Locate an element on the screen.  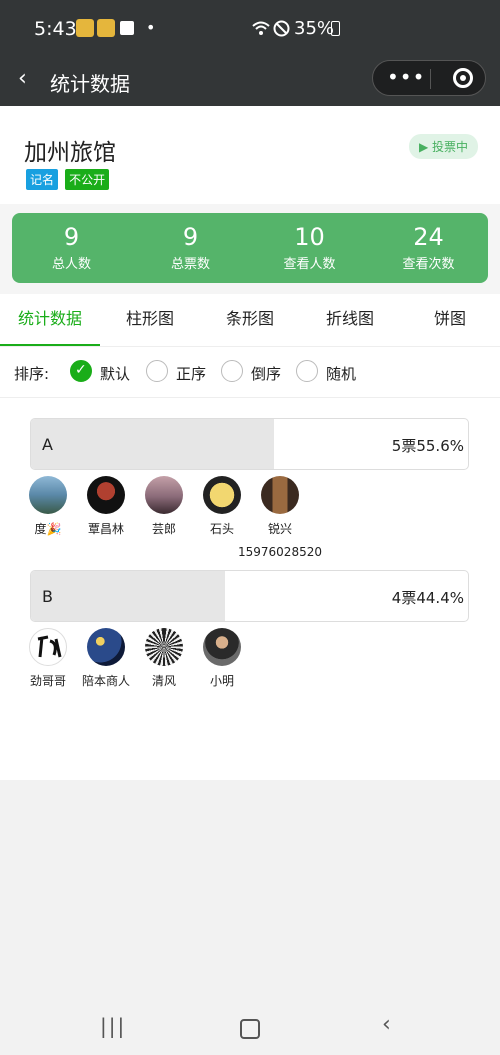
tab-bar-chart: 条形图 is located at coordinates (250, 320).